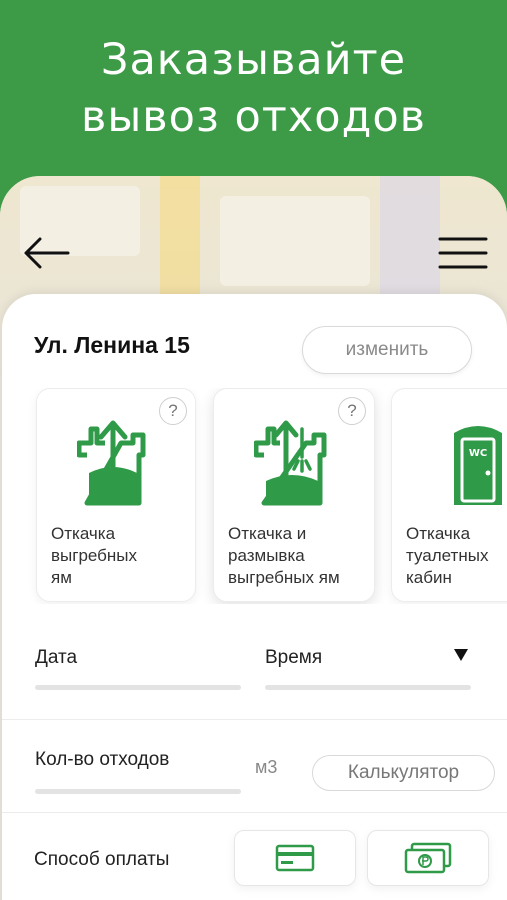  I want to click on toilet-cabin-icon: WC, so click(478, 465).